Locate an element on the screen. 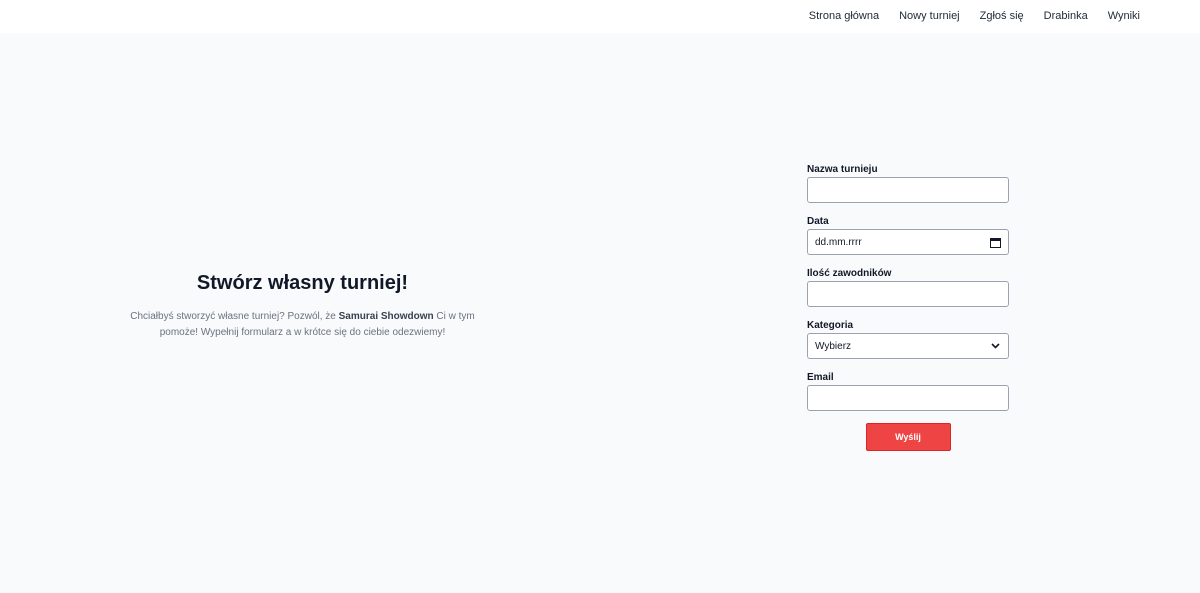  date-field-group: Data dd.mm.rrrr is located at coordinates (908, 235).